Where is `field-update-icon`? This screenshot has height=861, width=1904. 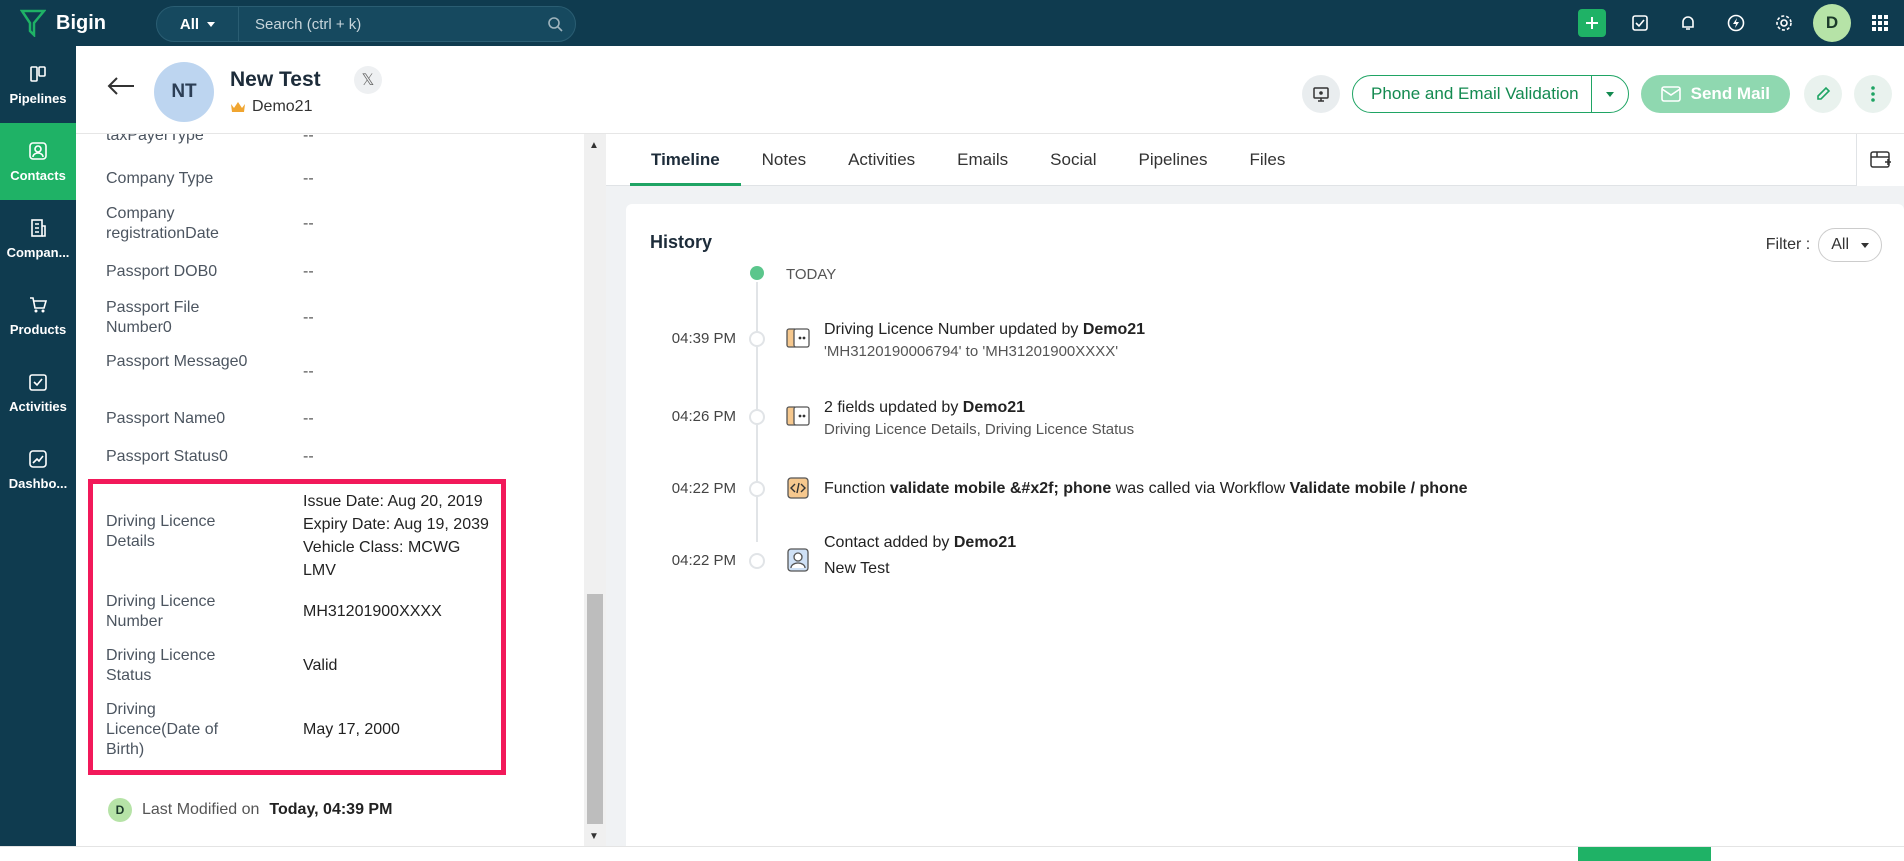
field-update-icon is located at coordinates (798, 416).